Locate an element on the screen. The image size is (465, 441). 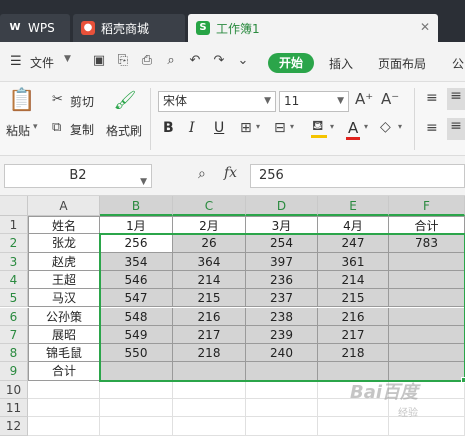
table-cell: 王超 is located at coordinates (64, 280).